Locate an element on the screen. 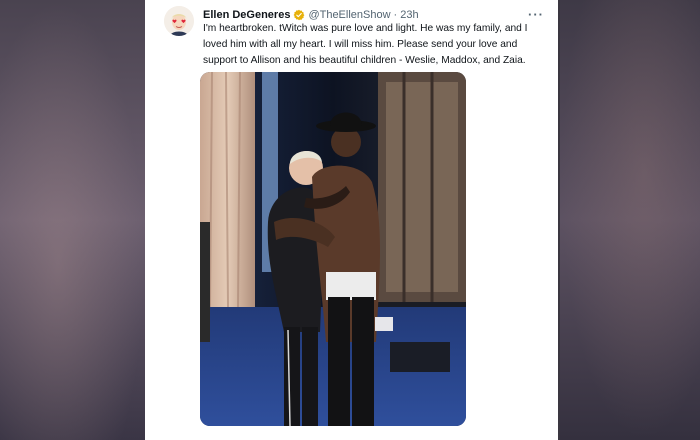 This screenshot has width=700, height=440. more-horizontal-icon: ··· is located at coordinates (536, 14).